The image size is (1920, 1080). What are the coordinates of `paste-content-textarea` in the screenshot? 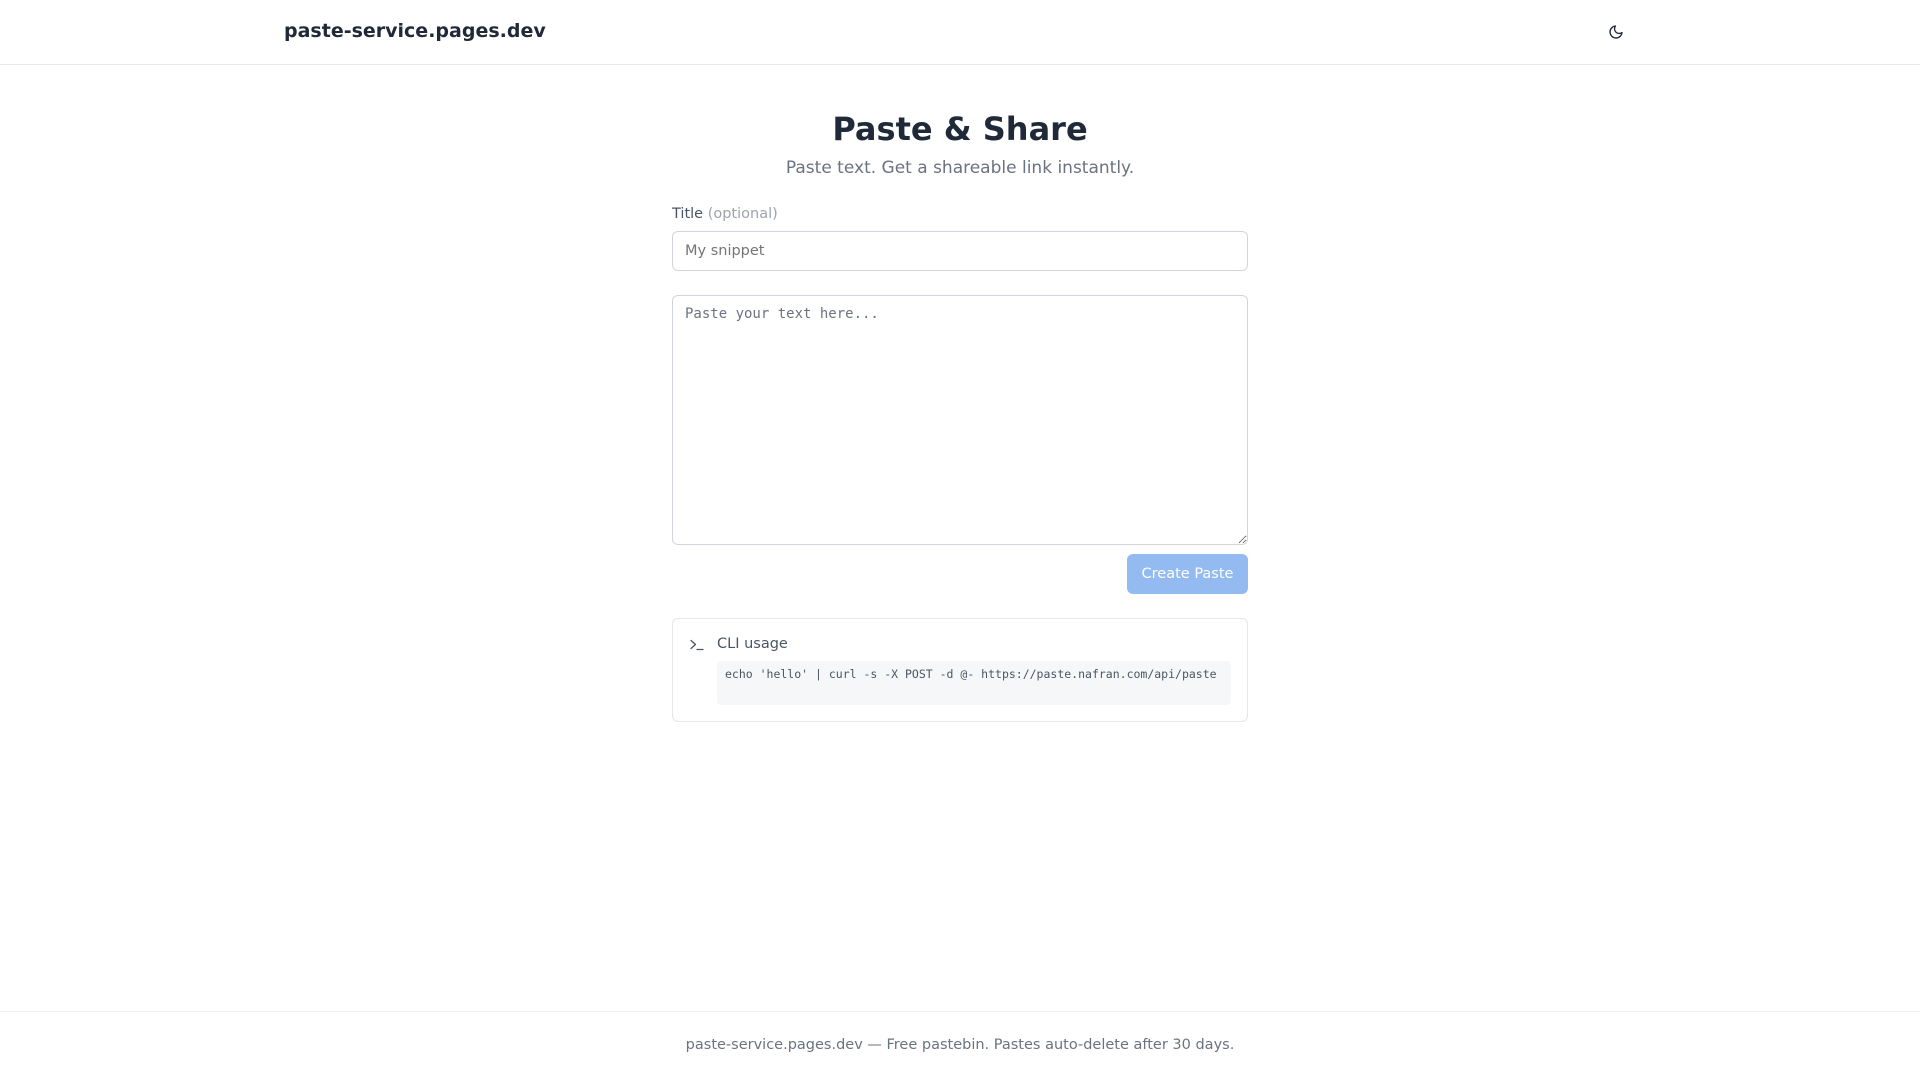 It's located at (960, 420).